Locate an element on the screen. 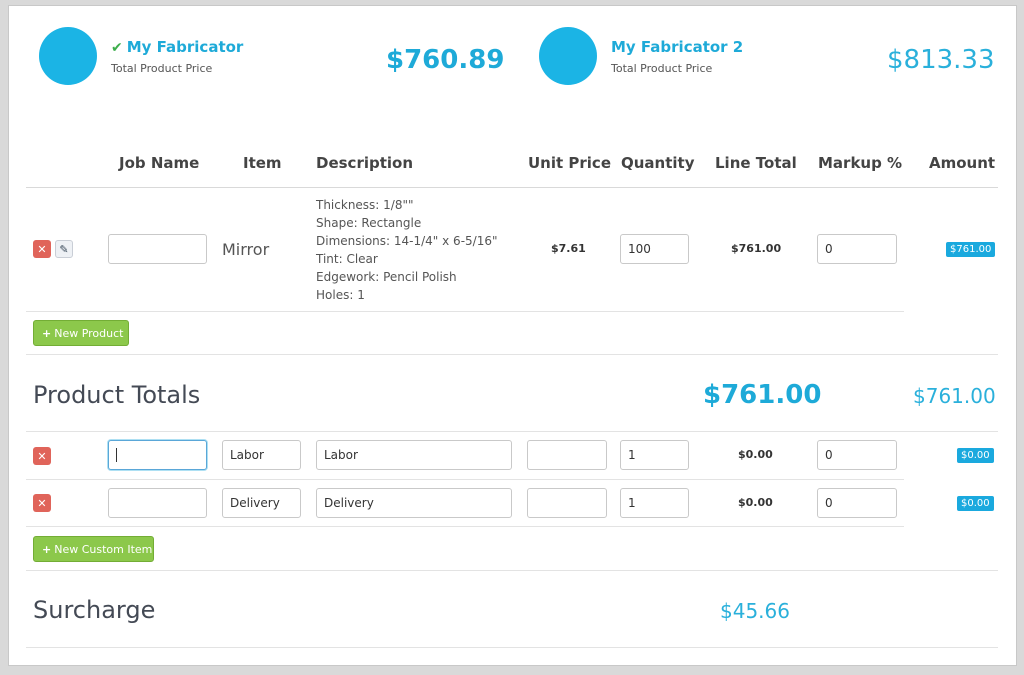 The width and height of the screenshot is (1024, 675). header-amount: Amount is located at coordinates (962, 163).